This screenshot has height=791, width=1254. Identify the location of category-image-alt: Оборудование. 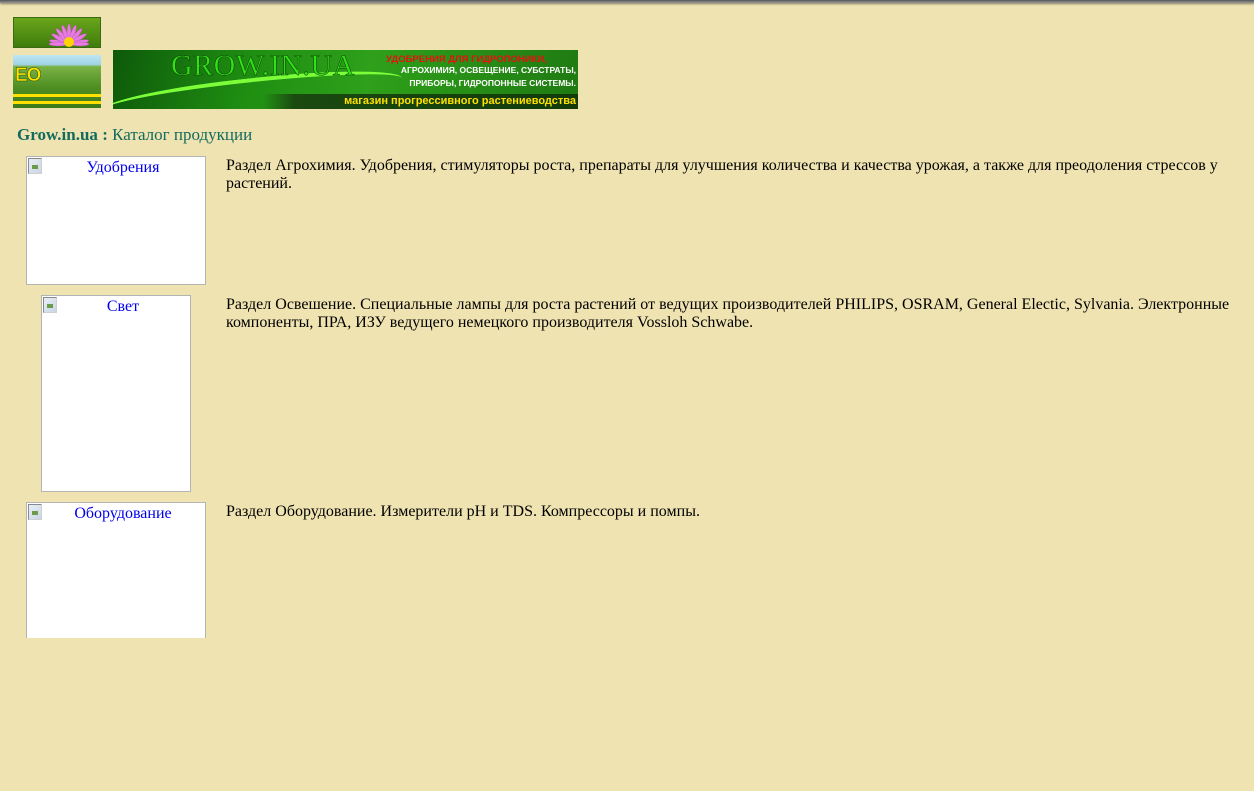
(123, 513).